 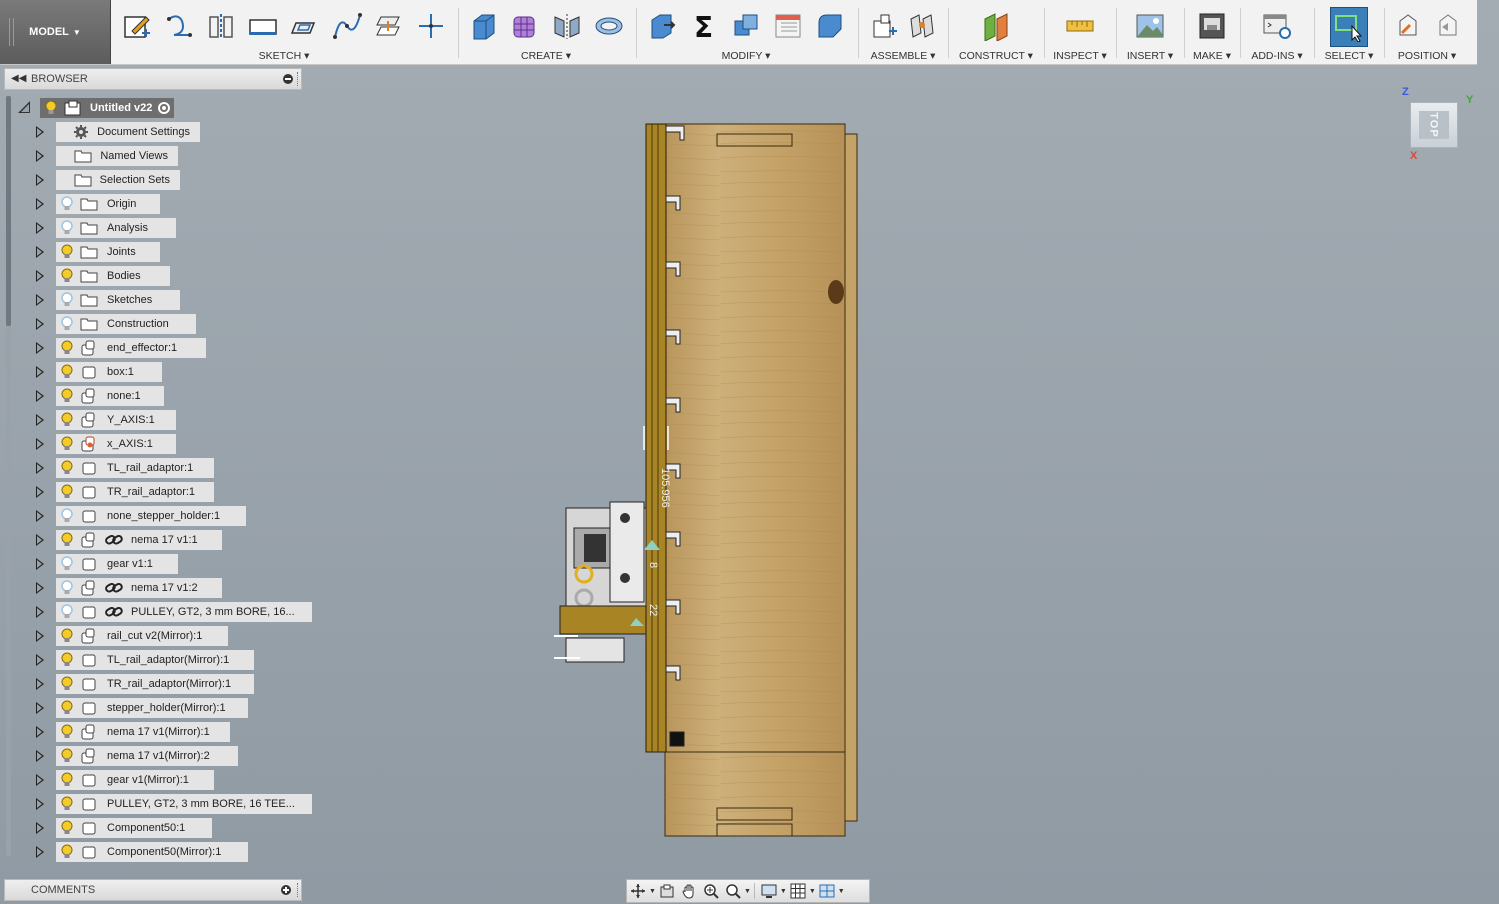 What do you see at coordinates (155, 660) in the screenshot?
I see `browser-node: TL_rail_adaptor(Mirror):1` at bounding box center [155, 660].